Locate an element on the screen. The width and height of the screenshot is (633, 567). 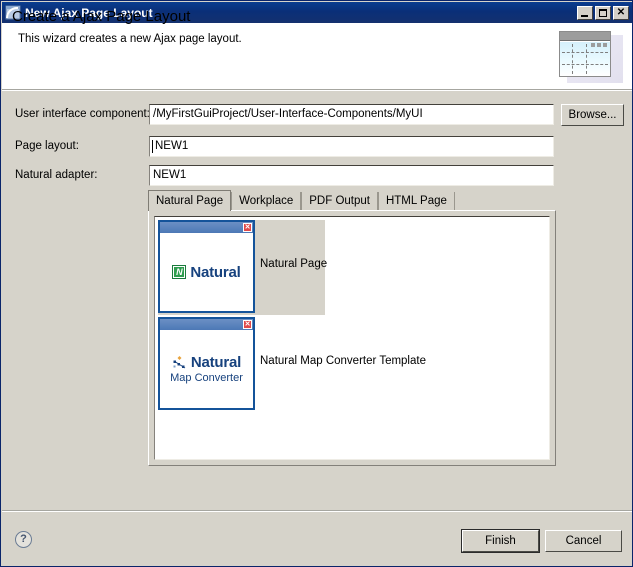
maximize-button is located at coordinates (603, 12).